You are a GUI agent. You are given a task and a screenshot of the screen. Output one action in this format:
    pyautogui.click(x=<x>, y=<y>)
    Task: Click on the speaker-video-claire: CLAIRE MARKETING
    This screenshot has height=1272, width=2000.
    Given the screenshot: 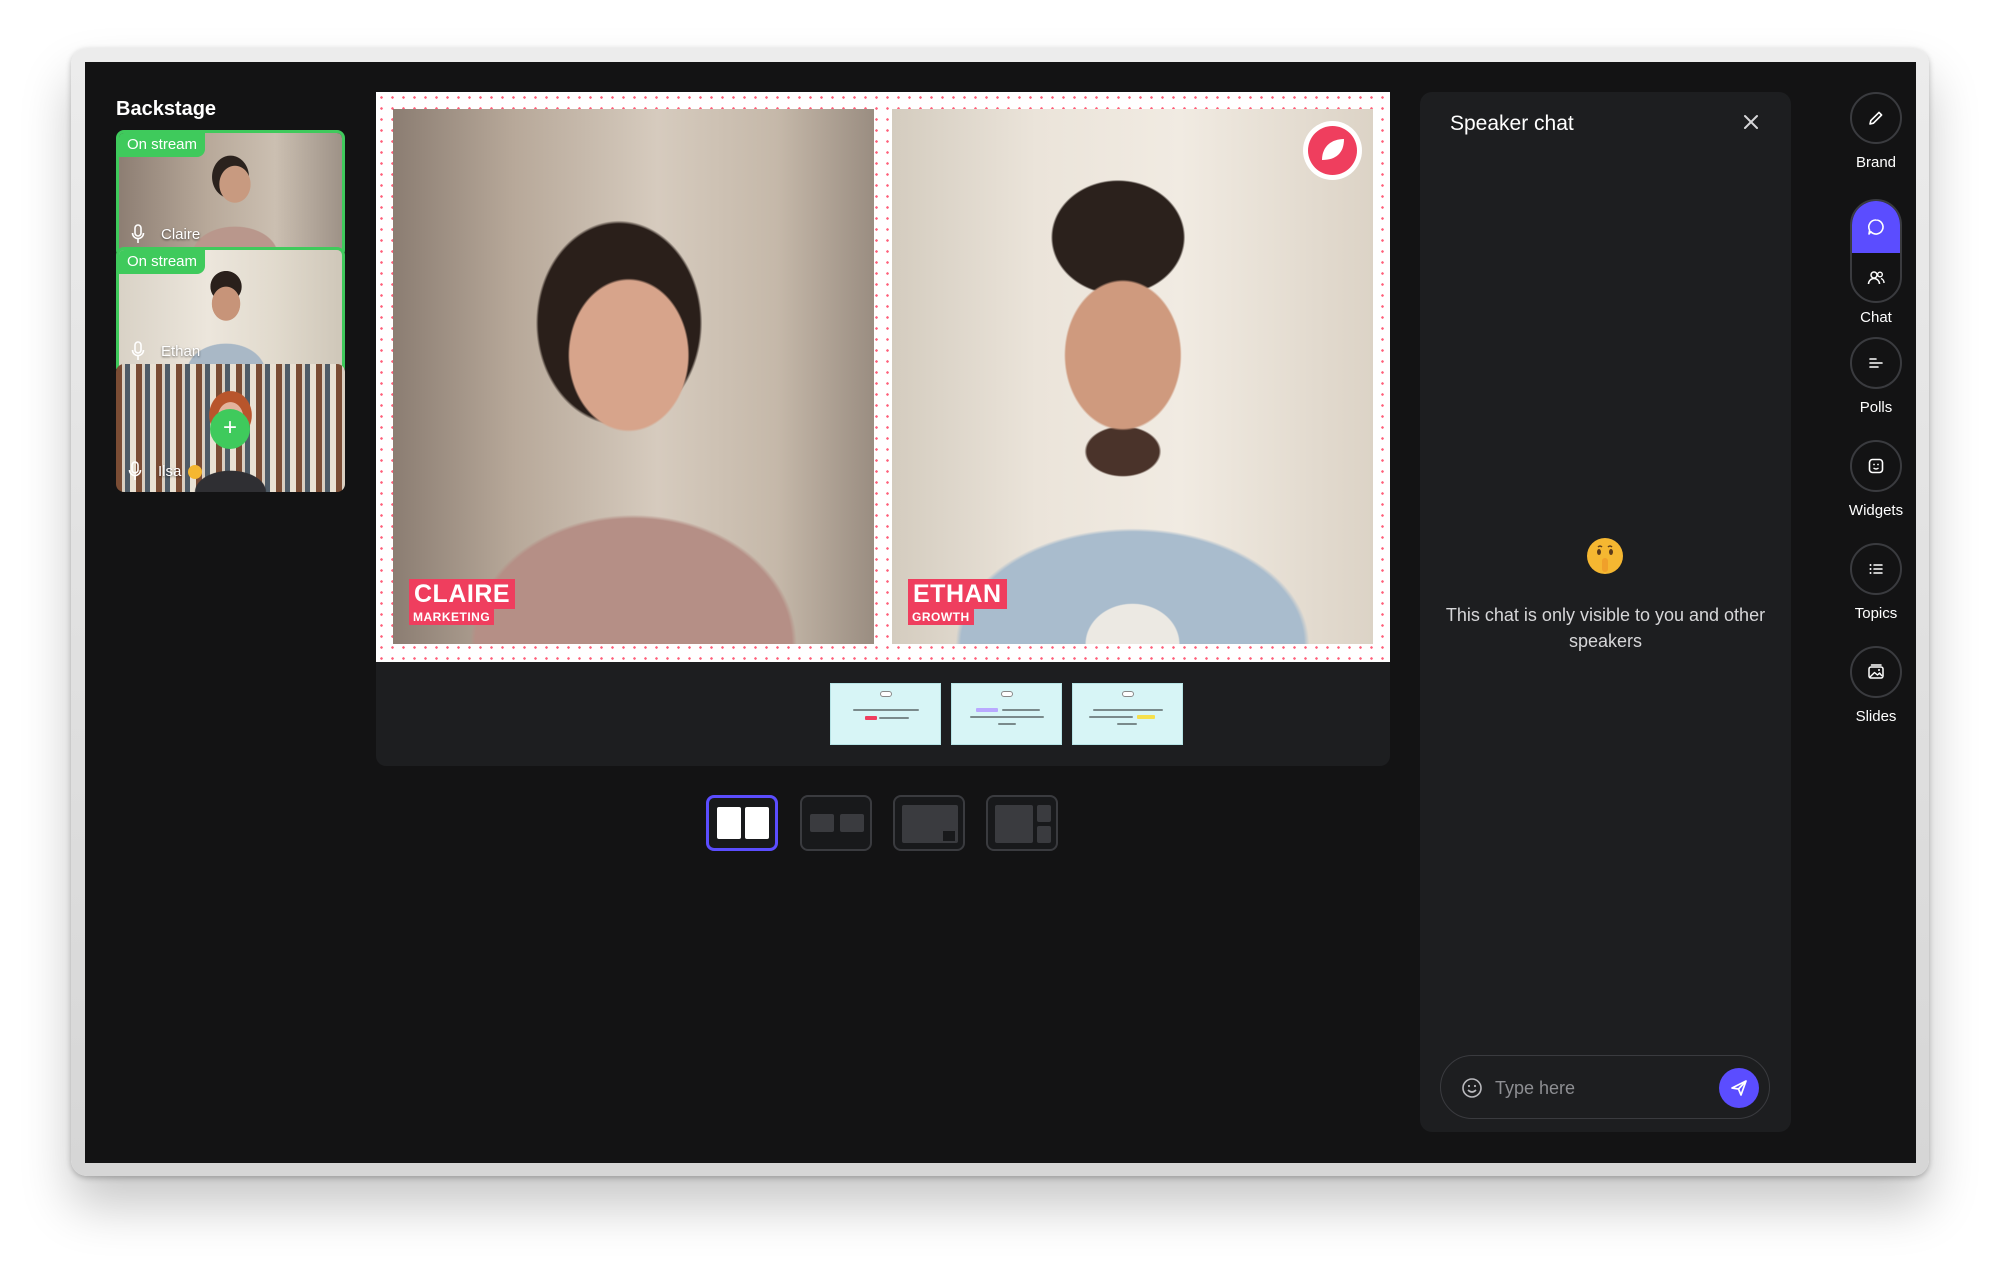 What is the action you would take?
    pyautogui.click(x=633, y=376)
    